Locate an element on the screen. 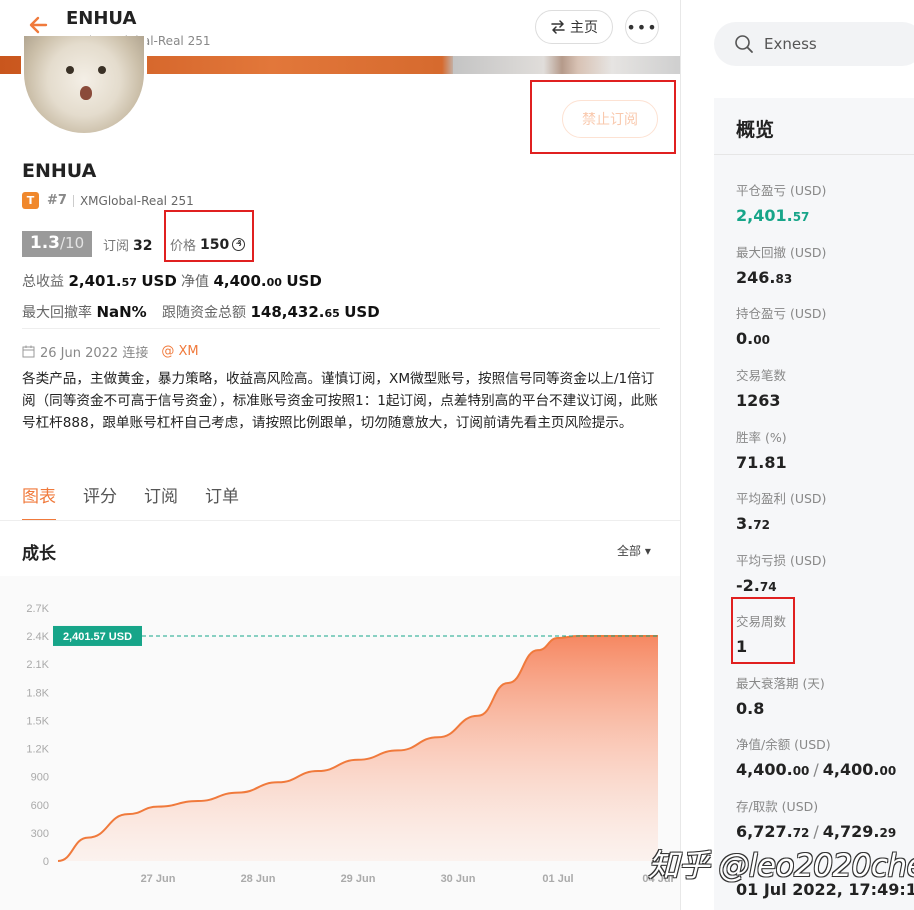  total-profit: 总收益 2,401.57 USD is located at coordinates (99, 281).